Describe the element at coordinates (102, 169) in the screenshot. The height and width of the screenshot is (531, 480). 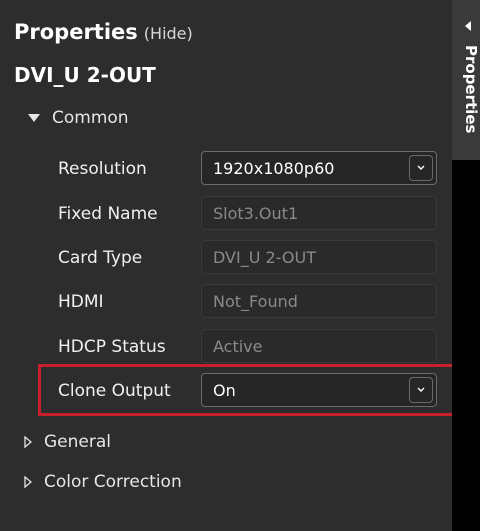
I see `property-label: Resolution` at that location.